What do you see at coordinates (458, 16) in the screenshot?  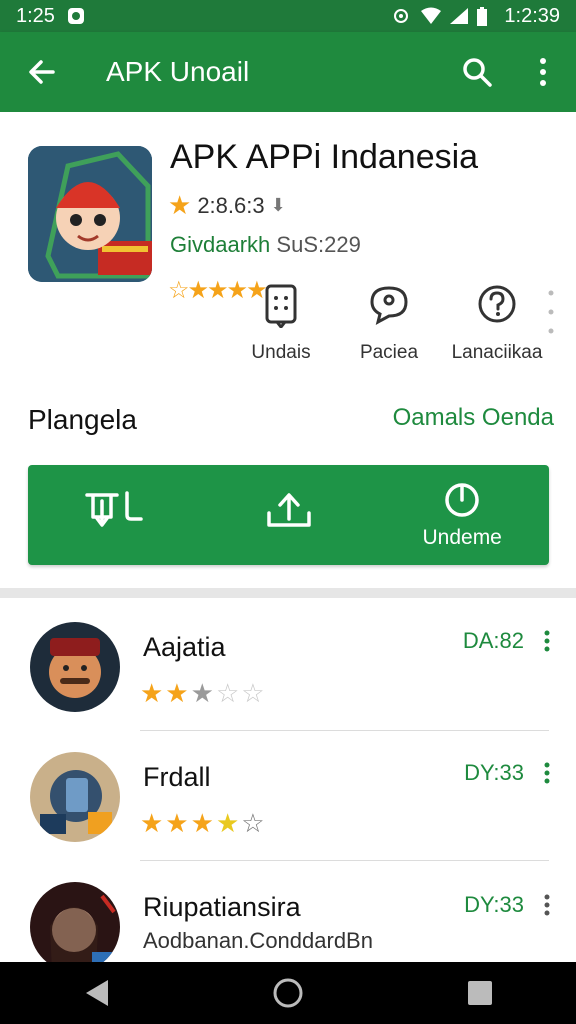 I see `signal-icon` at bounding box center [458, 16].